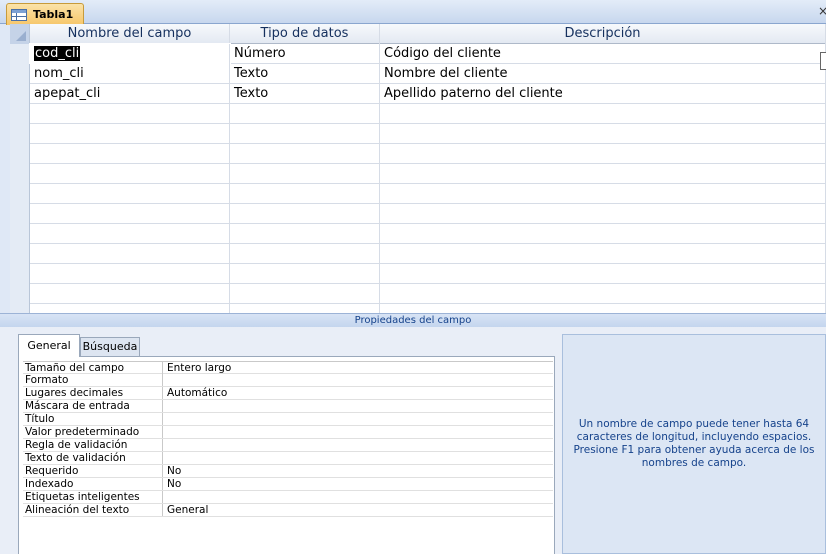  What do you see at coordinates (288, 380) in the screenshot?
I see `property-row: Formato` at bounding box center [288, 380].